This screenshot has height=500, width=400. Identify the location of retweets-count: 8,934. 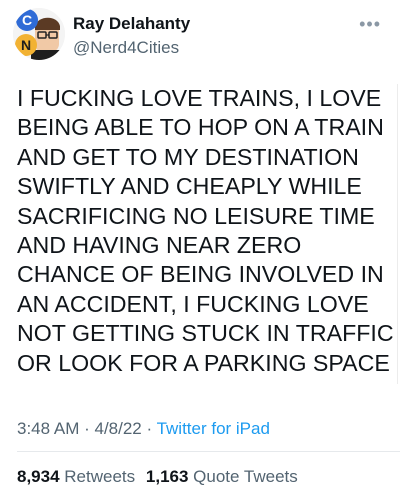
(38, 476).